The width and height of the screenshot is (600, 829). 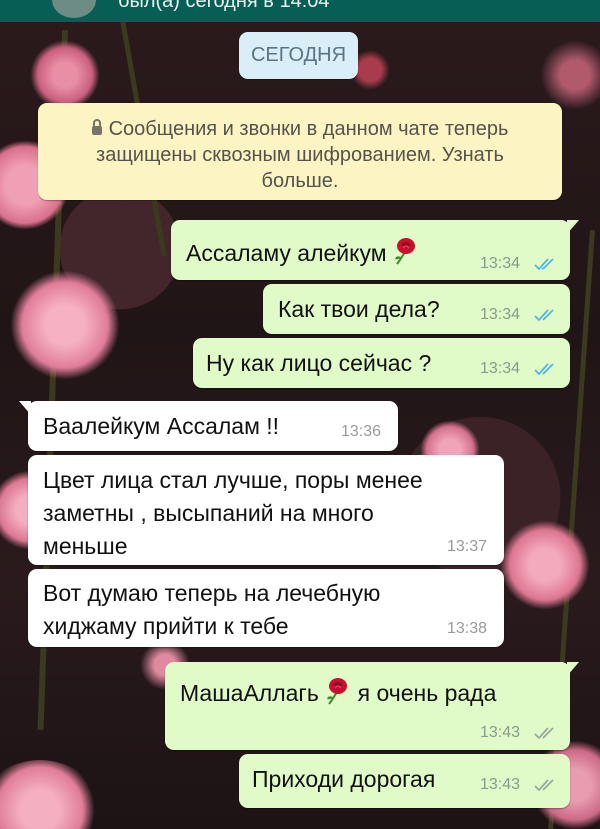 I want to click on message-text-line: Вот думаю теперь на лечебную, so click(x=212, y=593).